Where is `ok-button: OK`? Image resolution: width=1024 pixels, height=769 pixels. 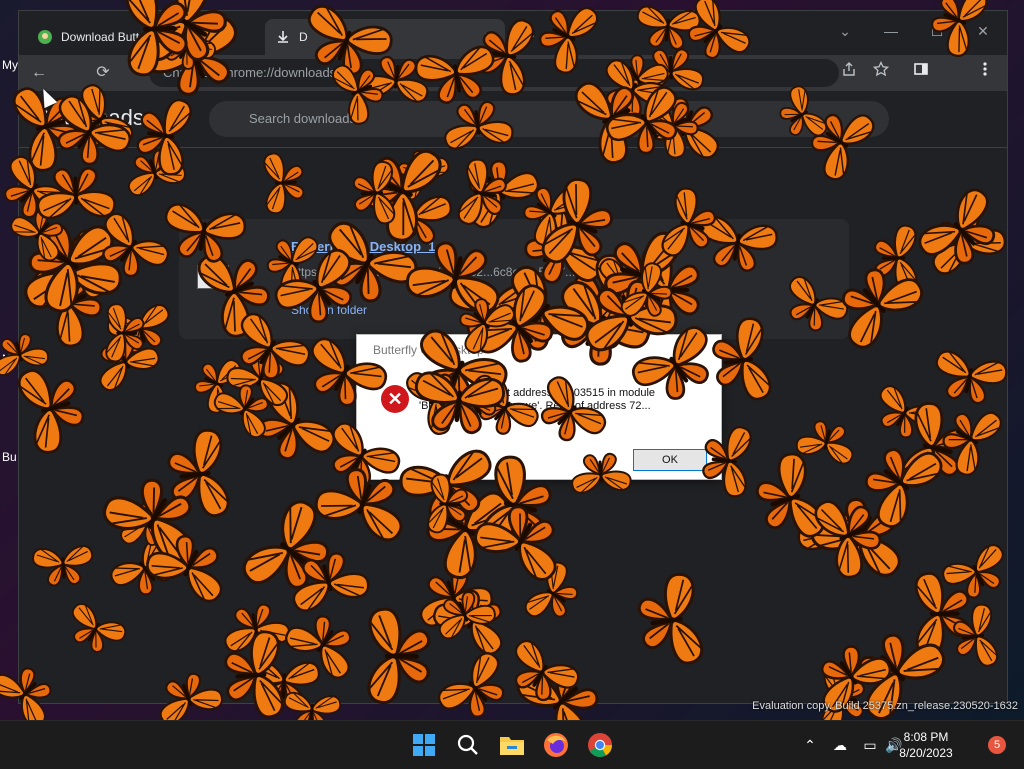
ok-button: OK is located at coordinates (670, 460).